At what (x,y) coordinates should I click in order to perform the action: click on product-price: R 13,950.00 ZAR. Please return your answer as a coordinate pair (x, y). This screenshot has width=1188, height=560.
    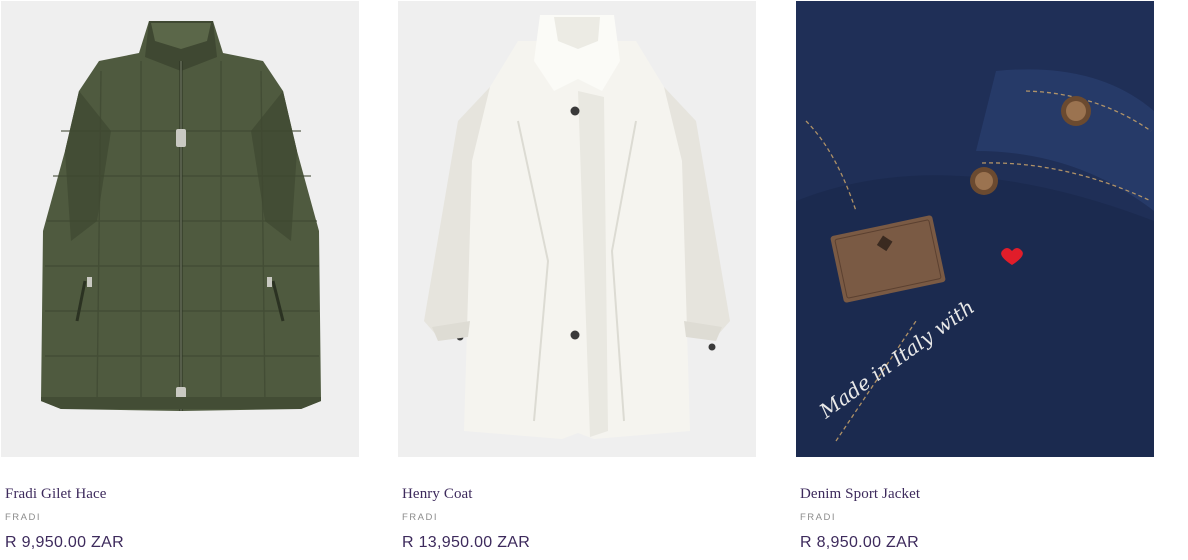
    Looking at the image, I should click on (466, 542).